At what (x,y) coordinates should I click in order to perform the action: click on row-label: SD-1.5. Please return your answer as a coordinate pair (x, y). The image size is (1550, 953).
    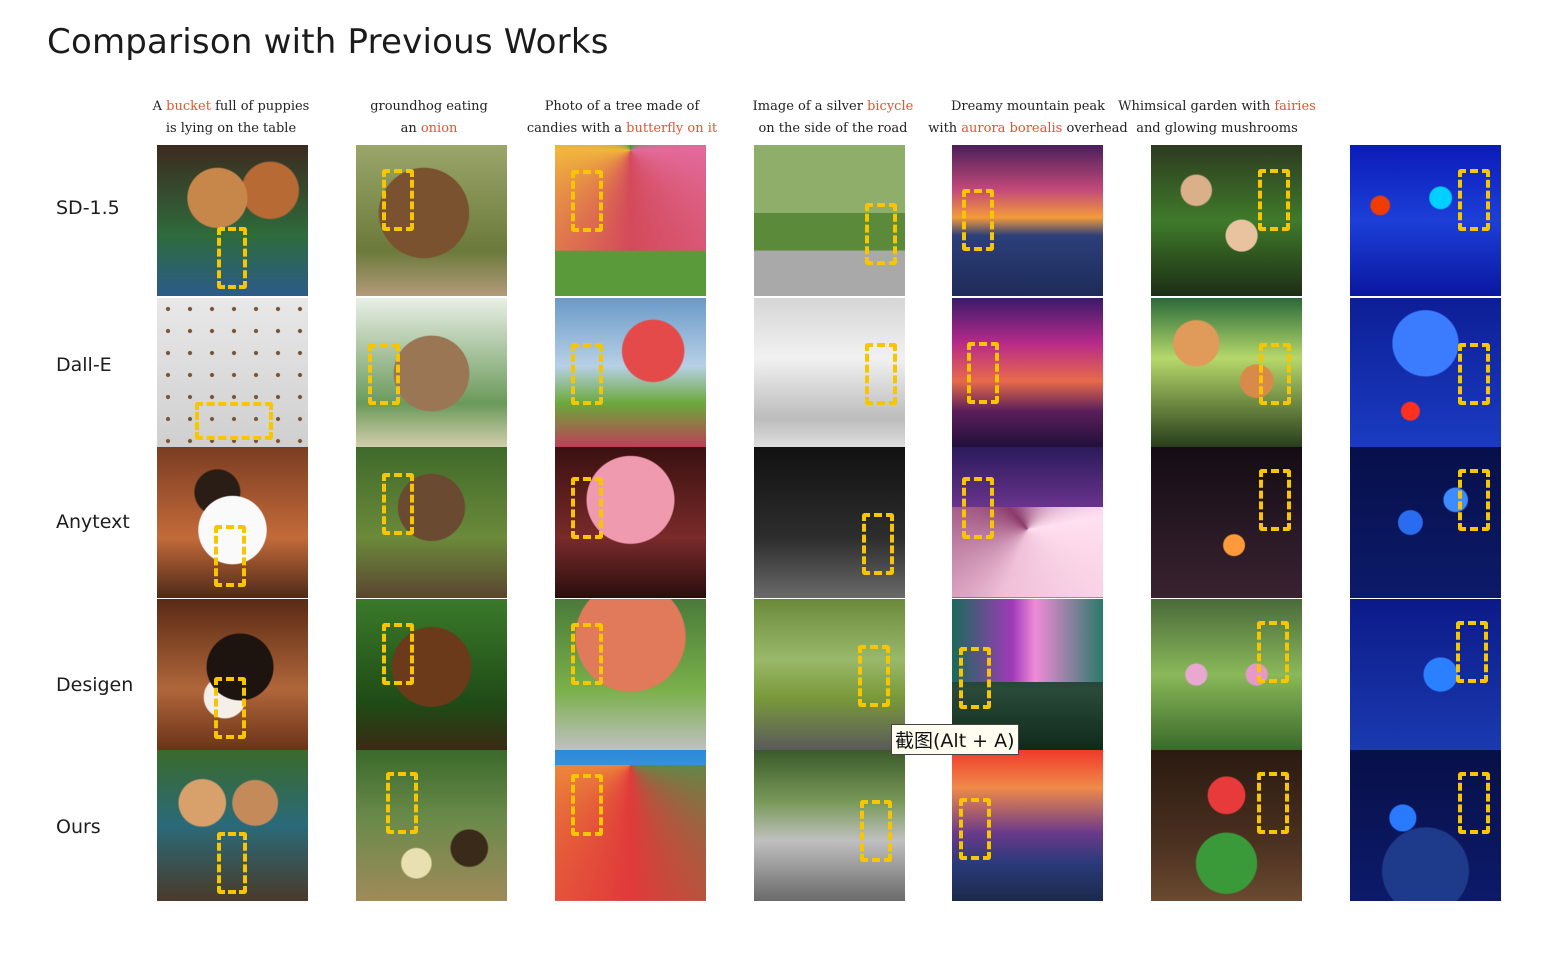
    Looking at the image, I should click on (88, 208).